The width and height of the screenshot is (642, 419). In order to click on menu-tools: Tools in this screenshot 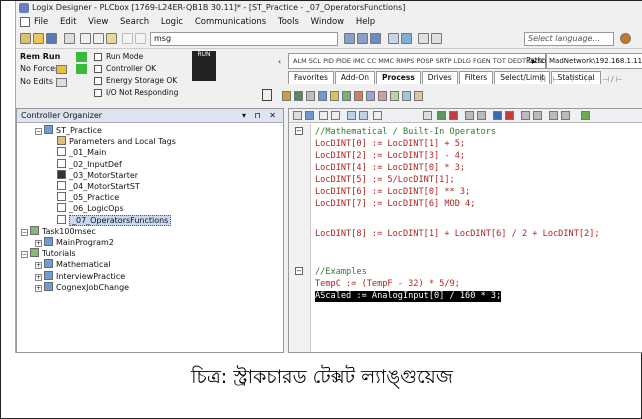, I will do `click(288, 22)`.